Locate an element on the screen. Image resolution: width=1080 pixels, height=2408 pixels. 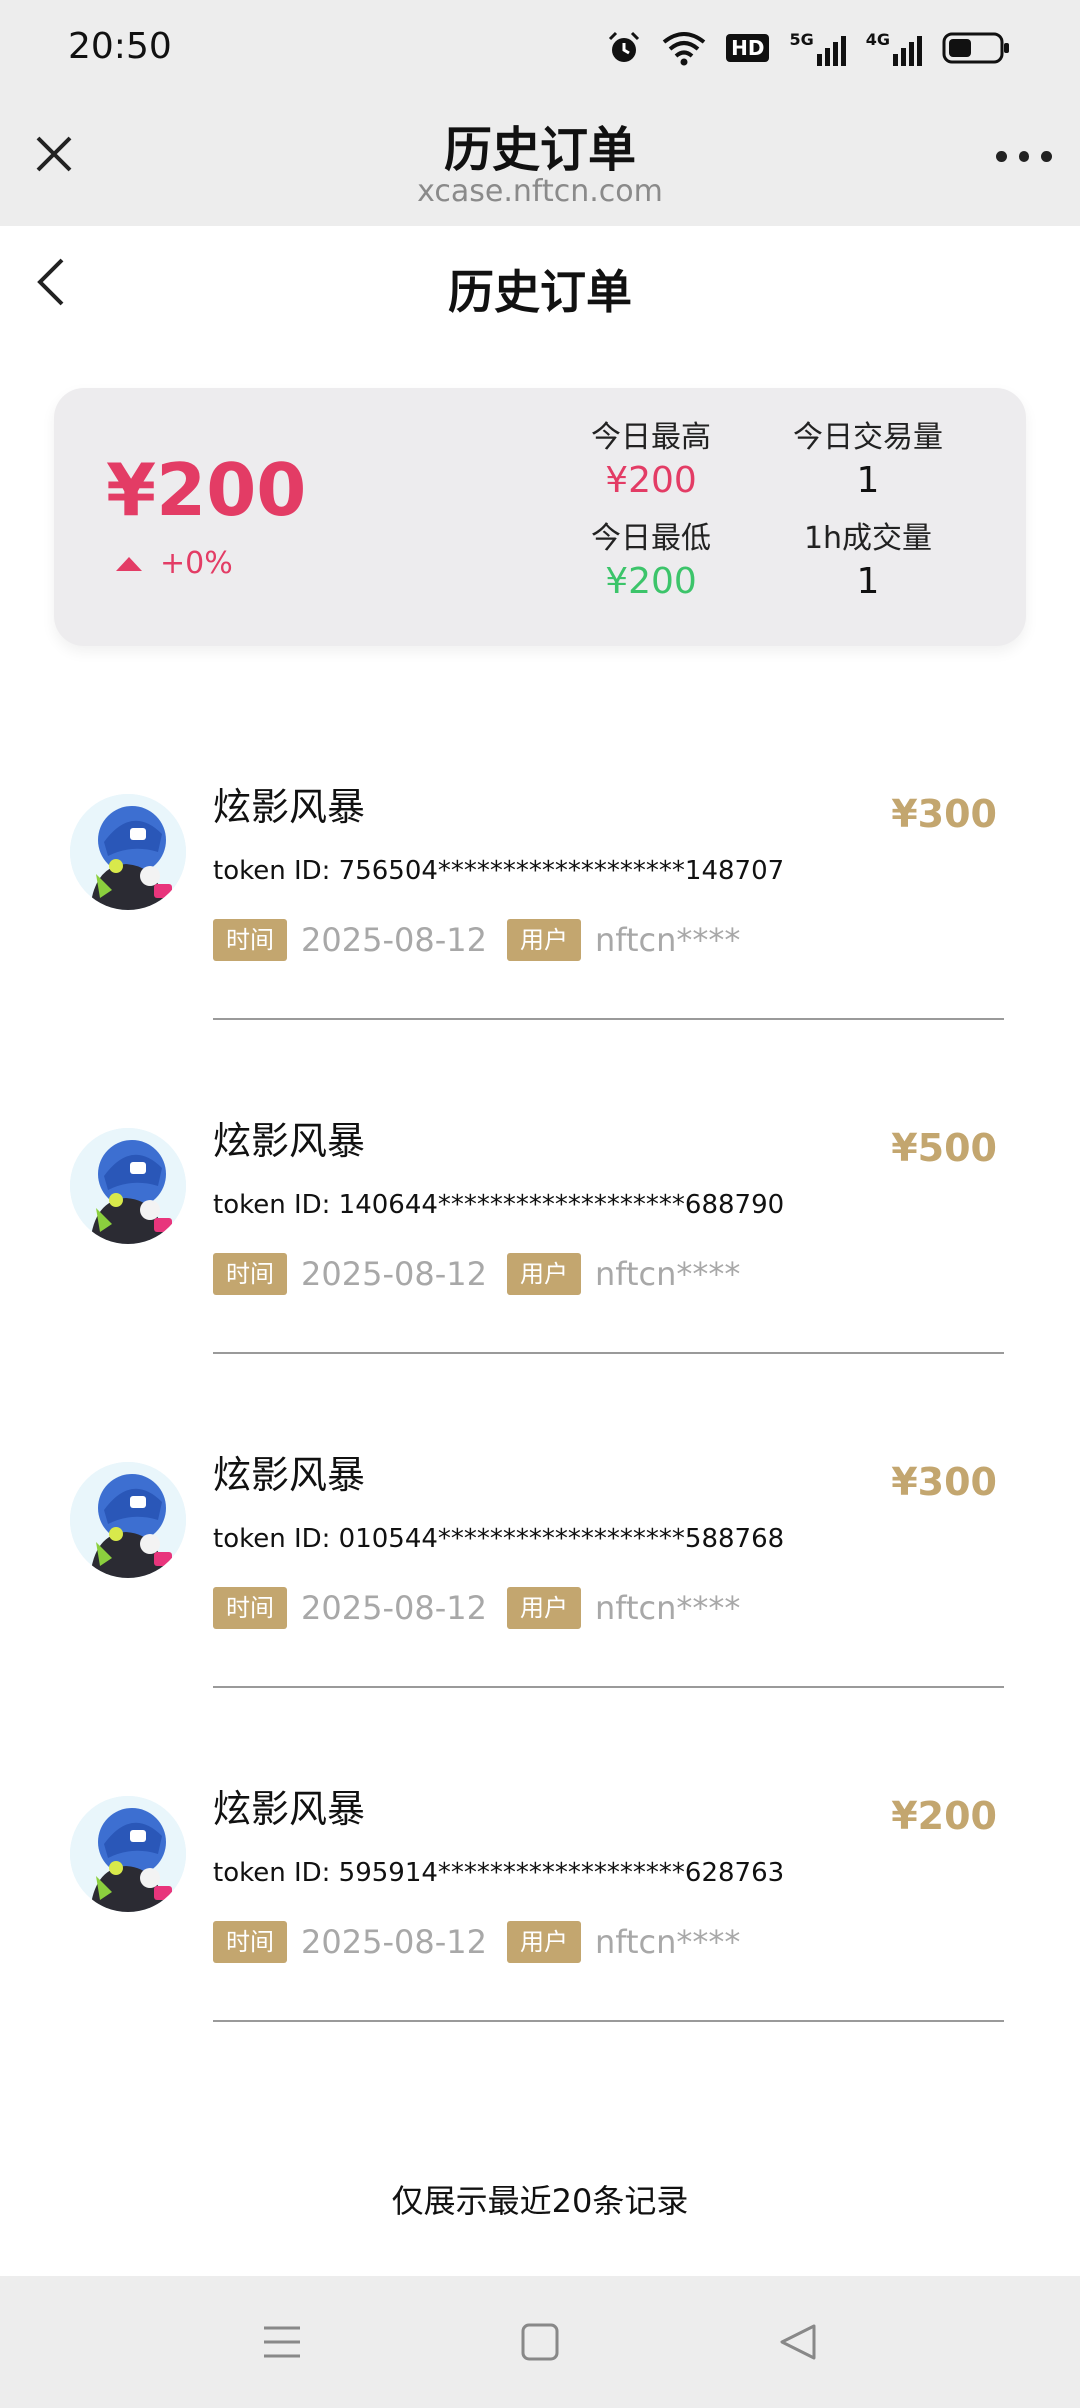
stat-today-high: 今日最高 ¥200 is located at coordinates (651, 456).